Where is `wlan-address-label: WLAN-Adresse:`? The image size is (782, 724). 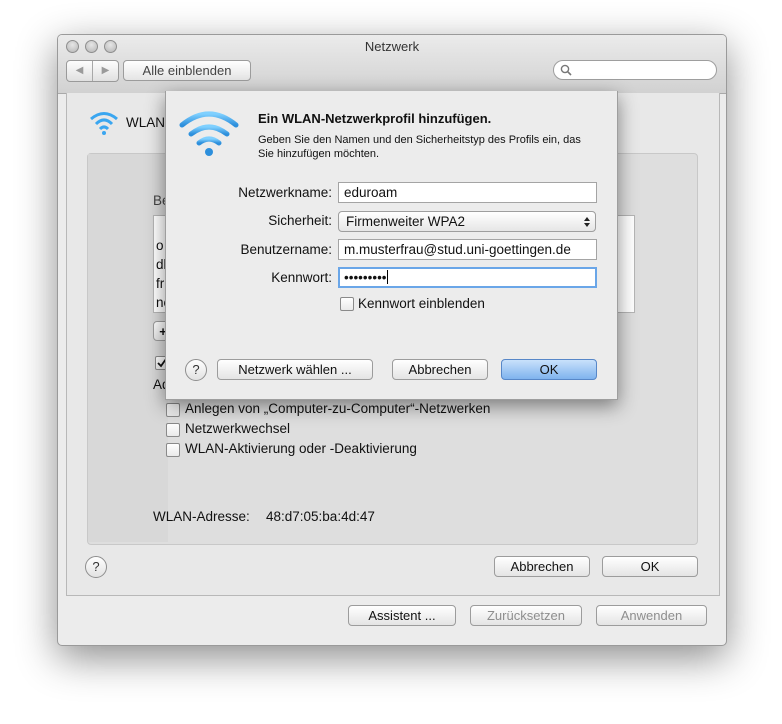
wlan-address-label: WLAN-Adresse: is located at coordinates (201, 516).